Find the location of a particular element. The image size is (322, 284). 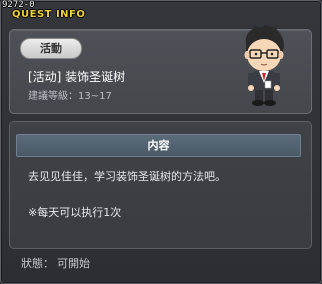

quest-description: 去见见佳佳，学习装饰圣诞树的方法吧。 is located at coordinates (127, 176).